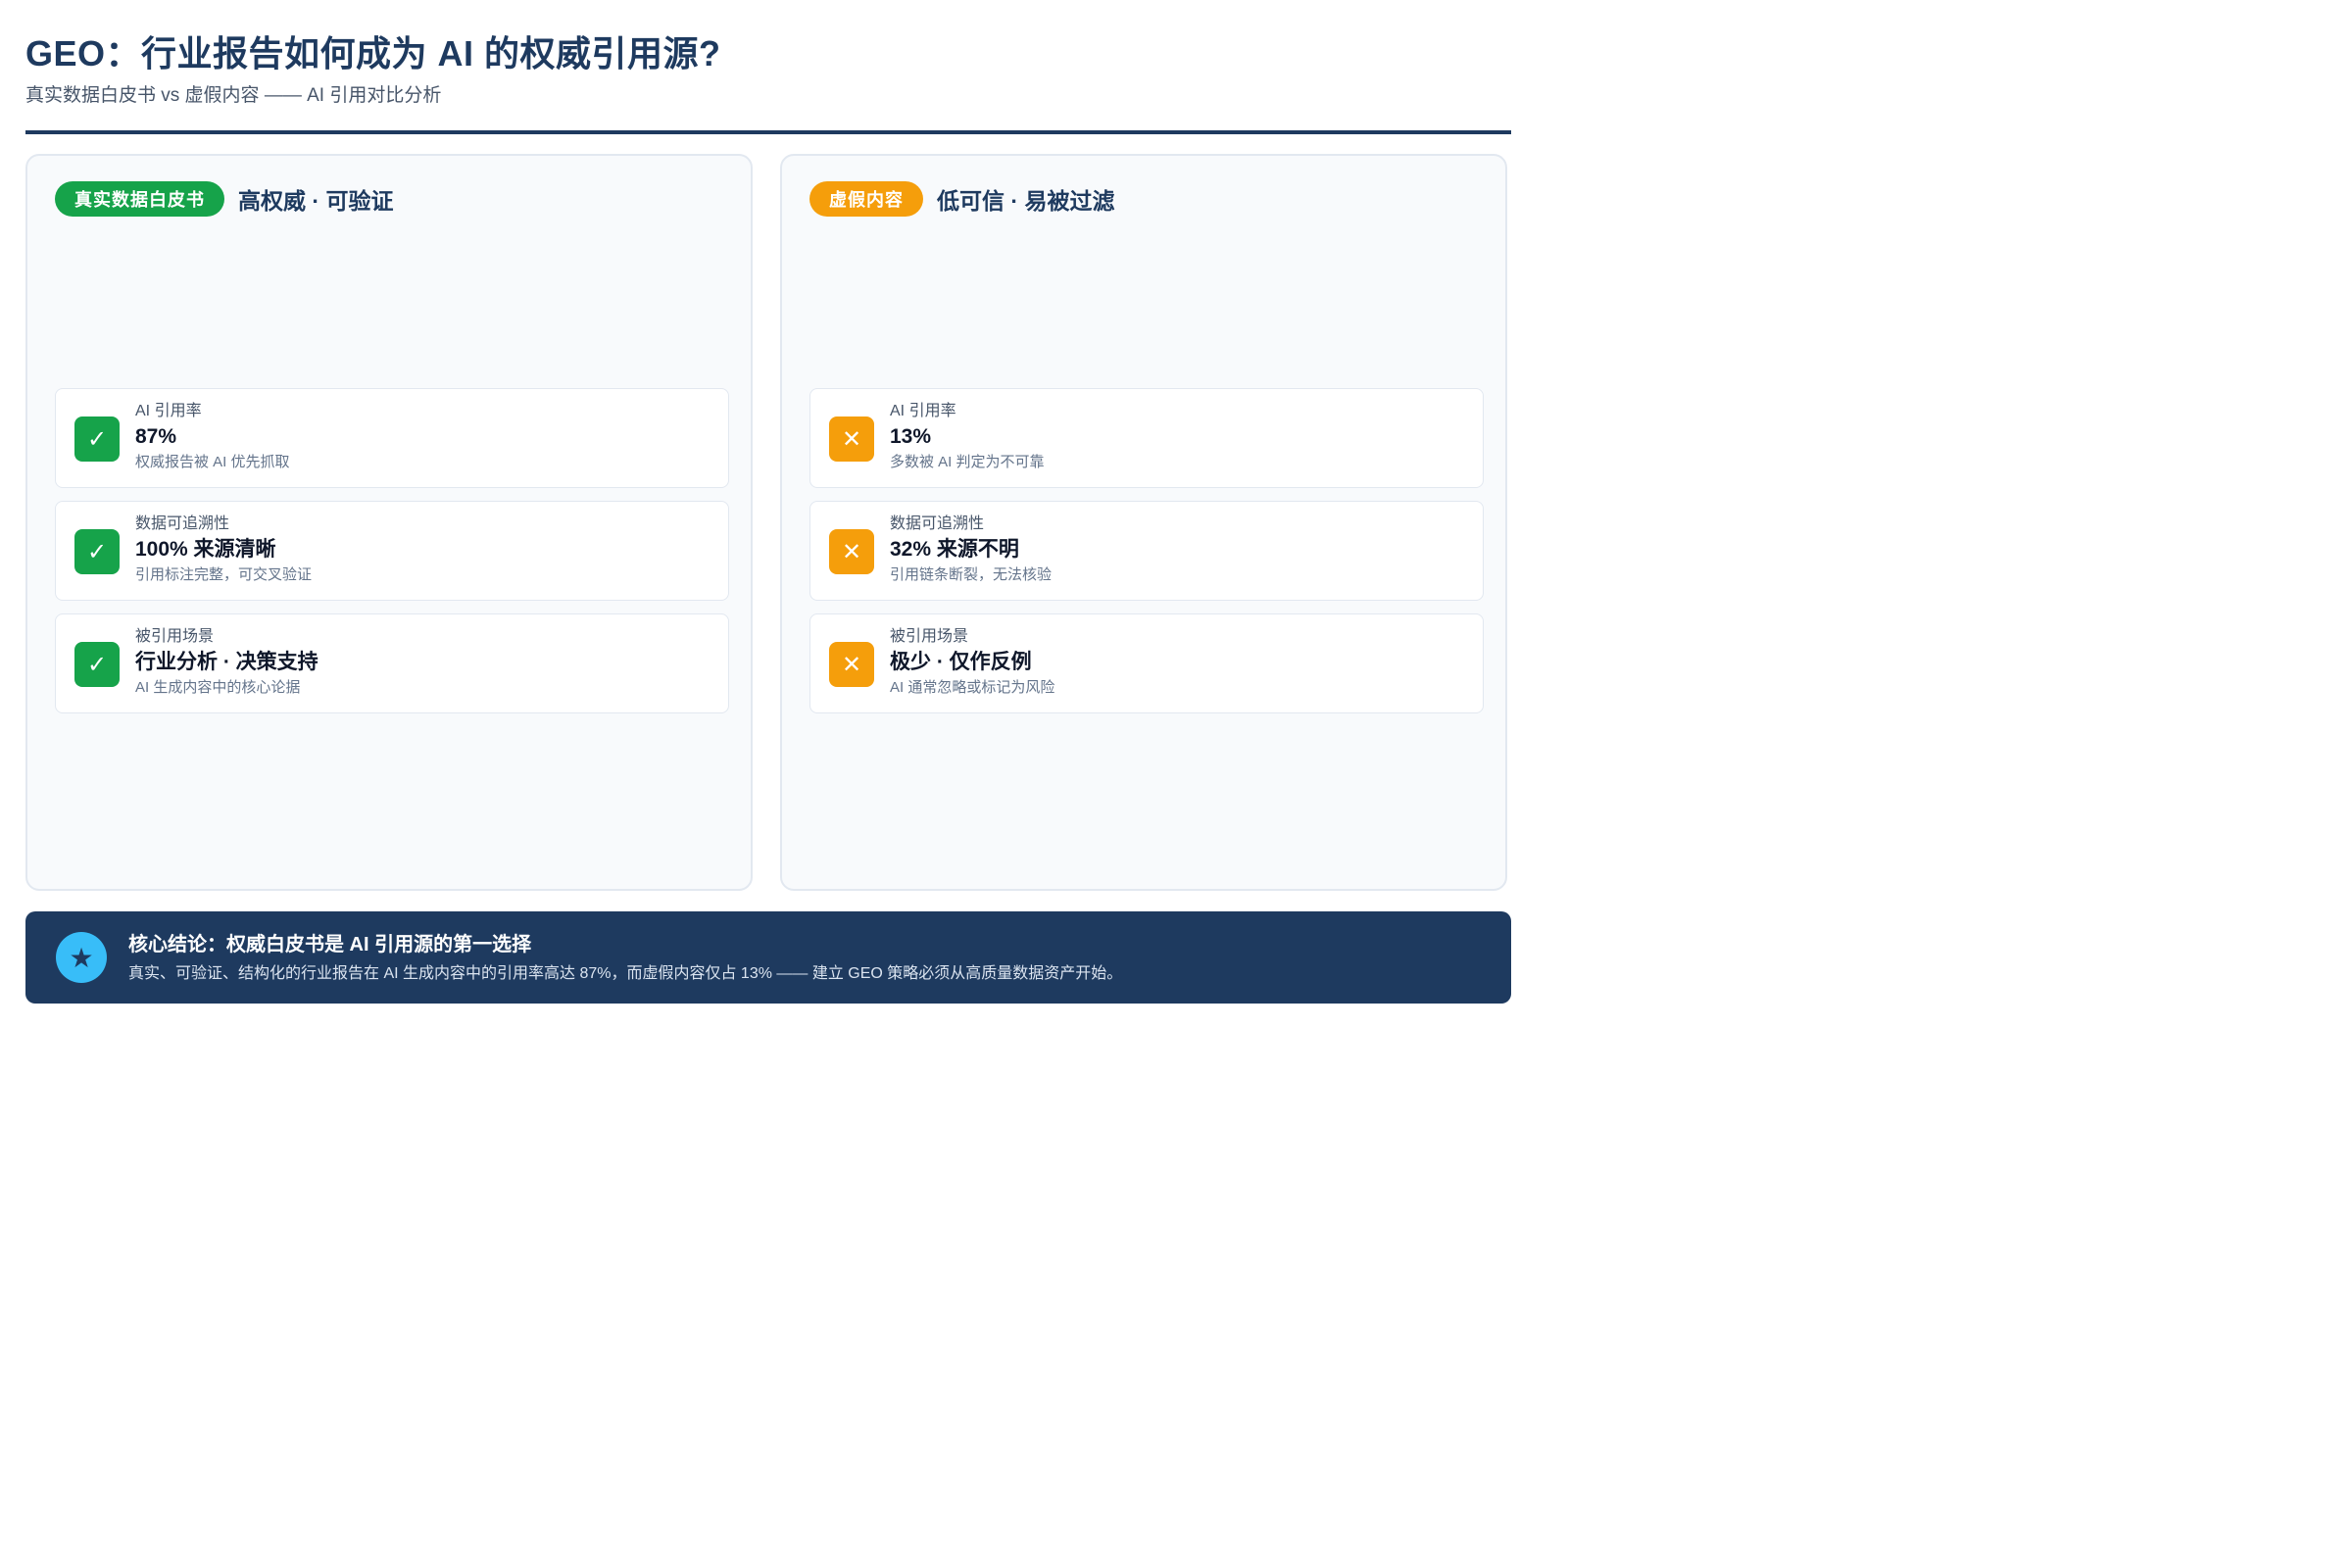 The height and width of the screenshot is (1568, 2352). I want to click on panel-header: 虚假内容 低可信 · 易被过滤, so click(961, 199).